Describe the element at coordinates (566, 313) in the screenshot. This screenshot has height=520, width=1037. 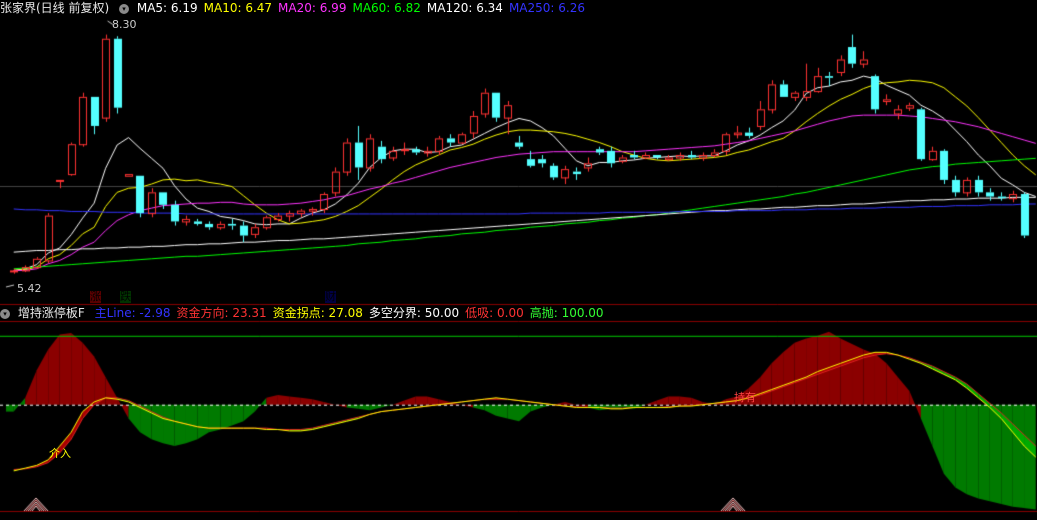
I see `indicator-param-5: 高抛: 100.00` at that location.